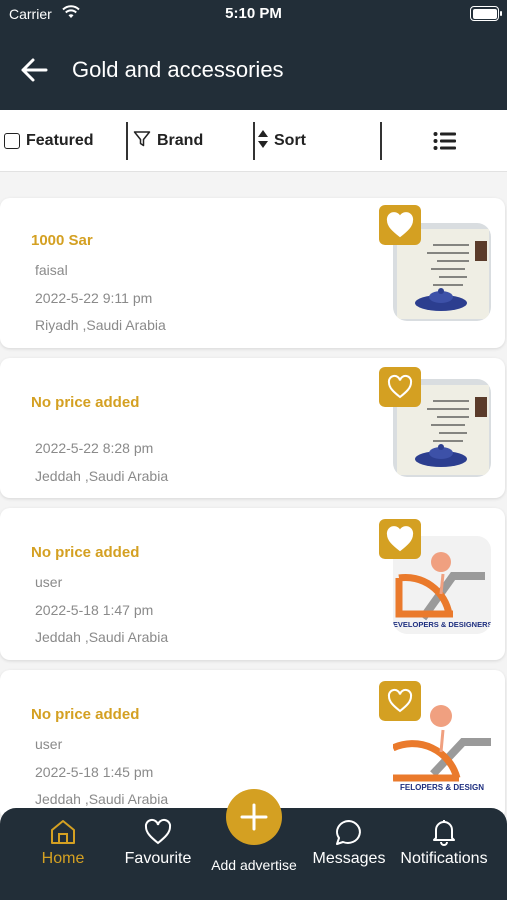 This screenshot has height=900, width=507. What do you see at coordinates (254, 865) in the screenshot?
I see `add-advertise-label: Add advertise` at bounding box center [254, 865].